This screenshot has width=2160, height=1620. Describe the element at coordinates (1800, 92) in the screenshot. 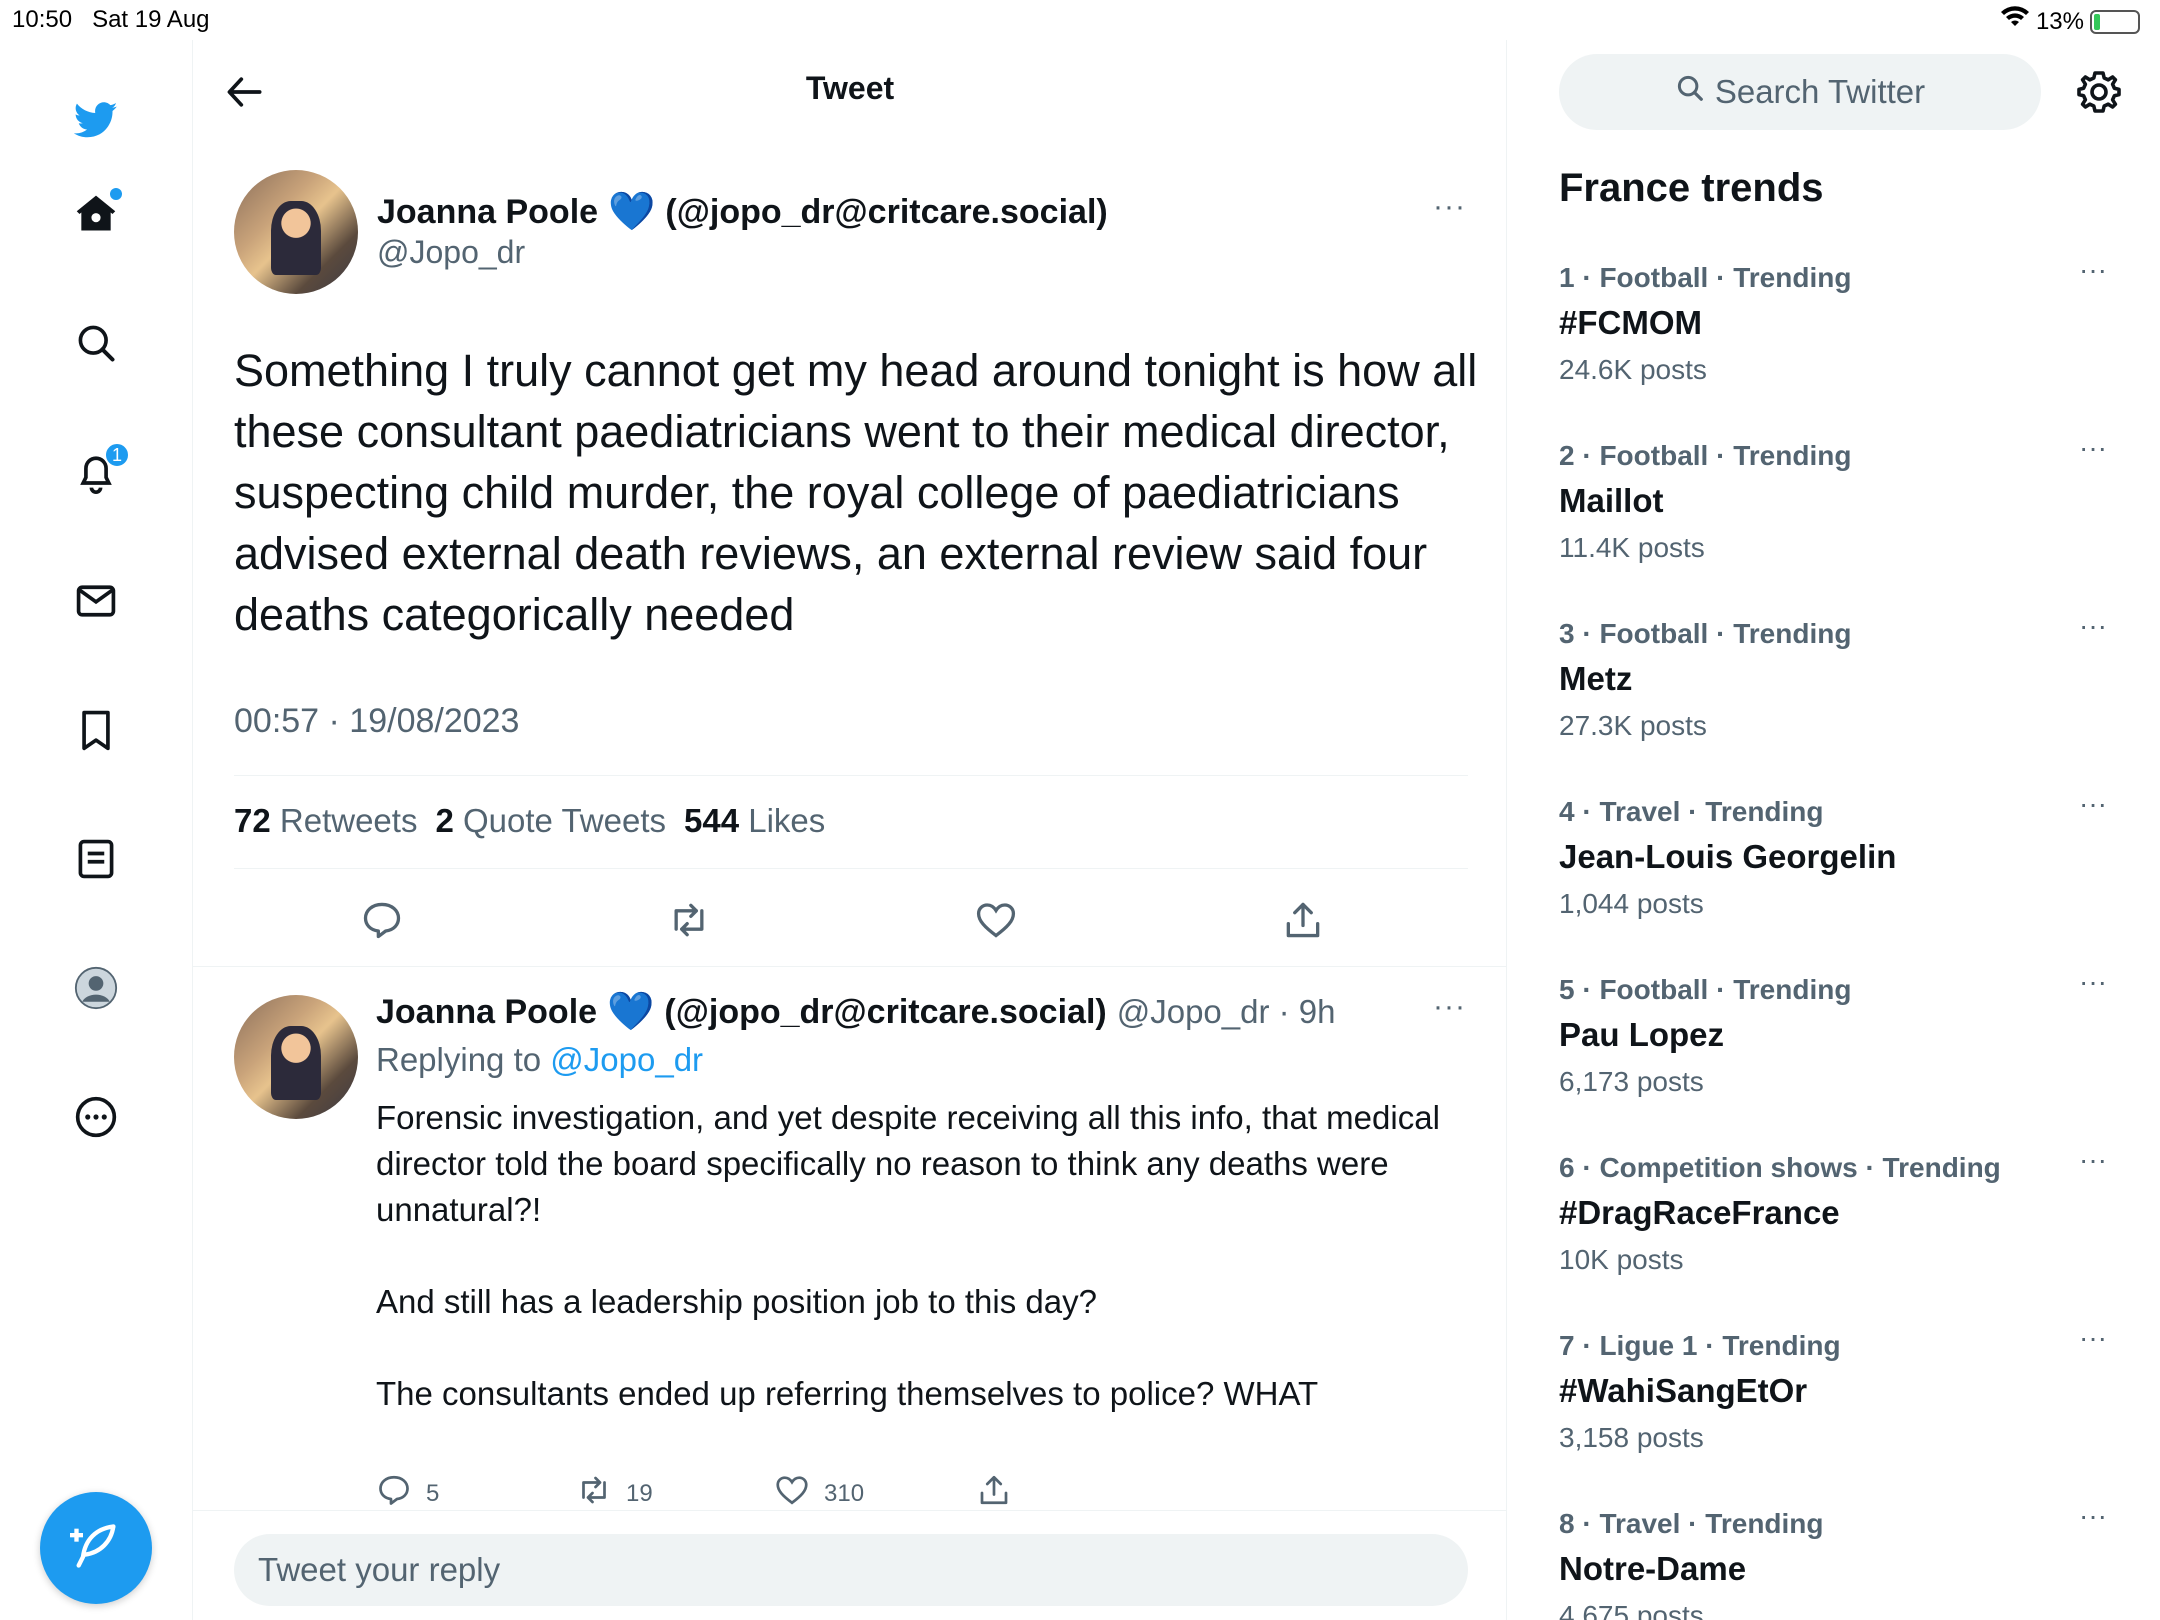

I see `search-input: Search Twitter` at that location.